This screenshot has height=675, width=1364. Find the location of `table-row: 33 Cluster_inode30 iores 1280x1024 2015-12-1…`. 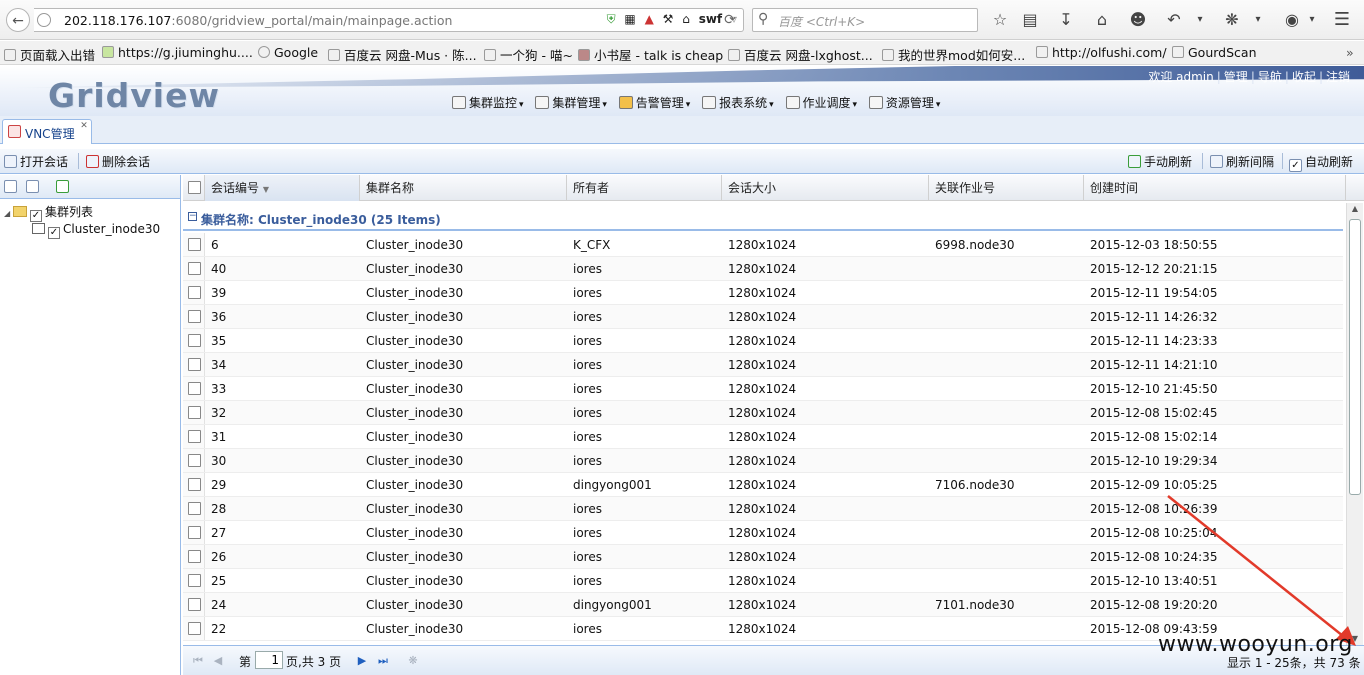

table-row: 33 Cluster_inode30 iores 1280x1024 2015-12-1… is located at coordinates (763, 389).